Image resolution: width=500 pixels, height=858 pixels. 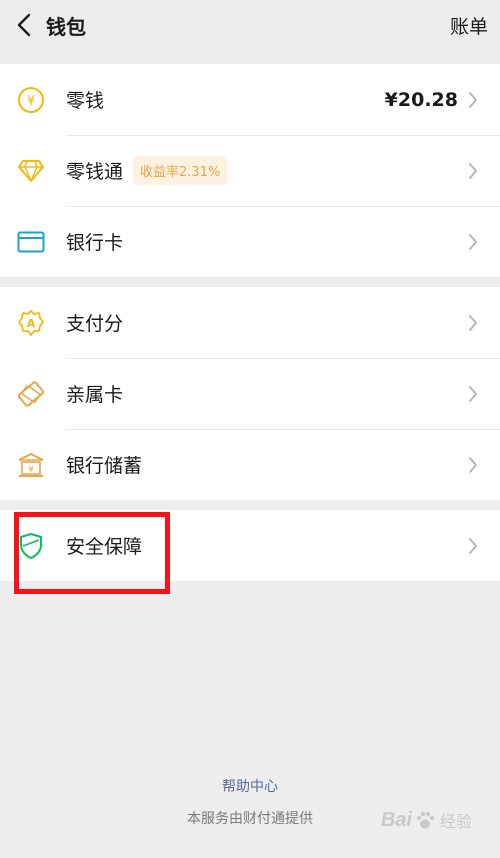 What do you see at coordinates (66, 26) in the screenshot?
I see `page-title: 钱包` at bounding box center [66, 26].